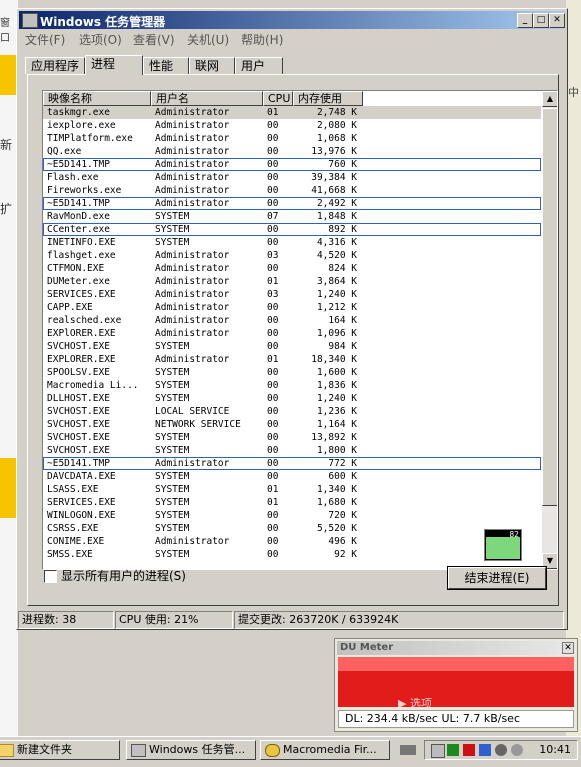 The image size is (581, 767). What do you see at coordinates (123, 575) in the screenshot?
I see `show-all-users-label: 显示所有用户的进程(S)` at bounding box center [123, 575].